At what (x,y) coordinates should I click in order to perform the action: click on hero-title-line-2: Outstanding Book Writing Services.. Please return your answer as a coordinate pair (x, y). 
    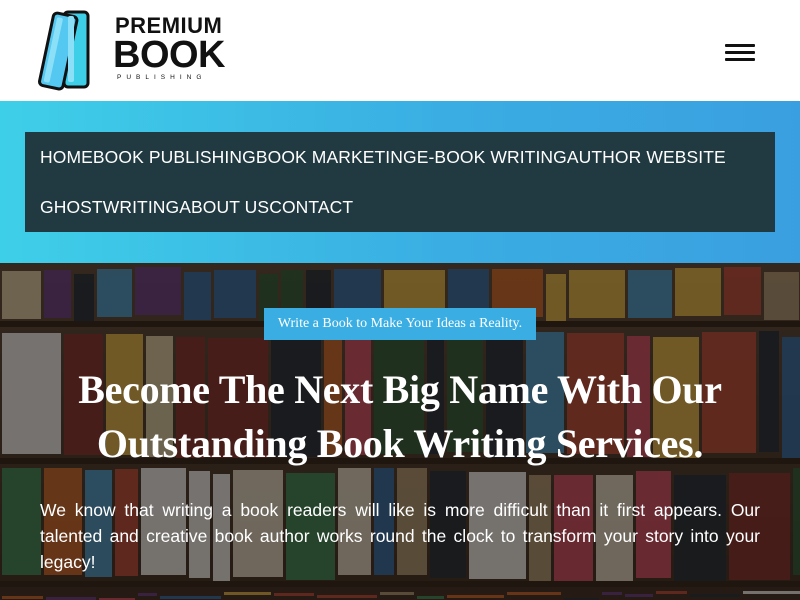
    Looking at the image, I should click on (400, 443).